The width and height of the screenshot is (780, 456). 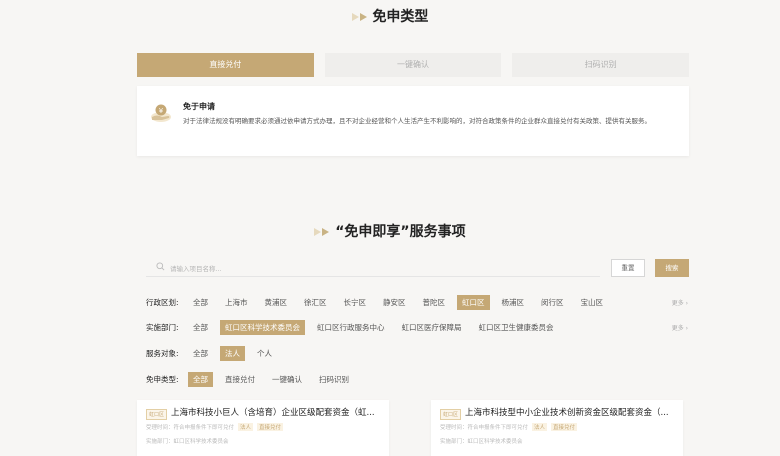 What do you see at coordinates (199, 106) in the screenshot?
I see `description-title: 免于申请` at bounding box center [199, 106].